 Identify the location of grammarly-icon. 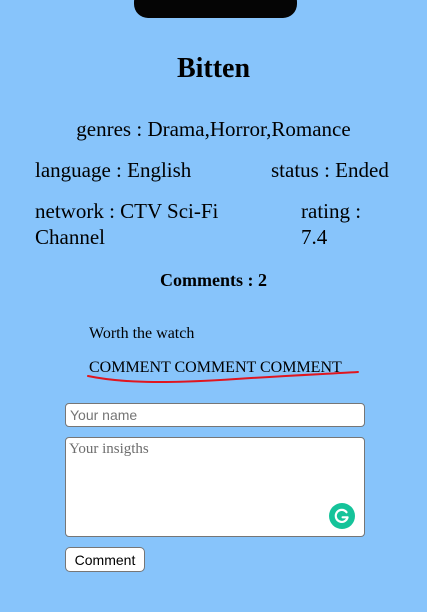
(342, 516).